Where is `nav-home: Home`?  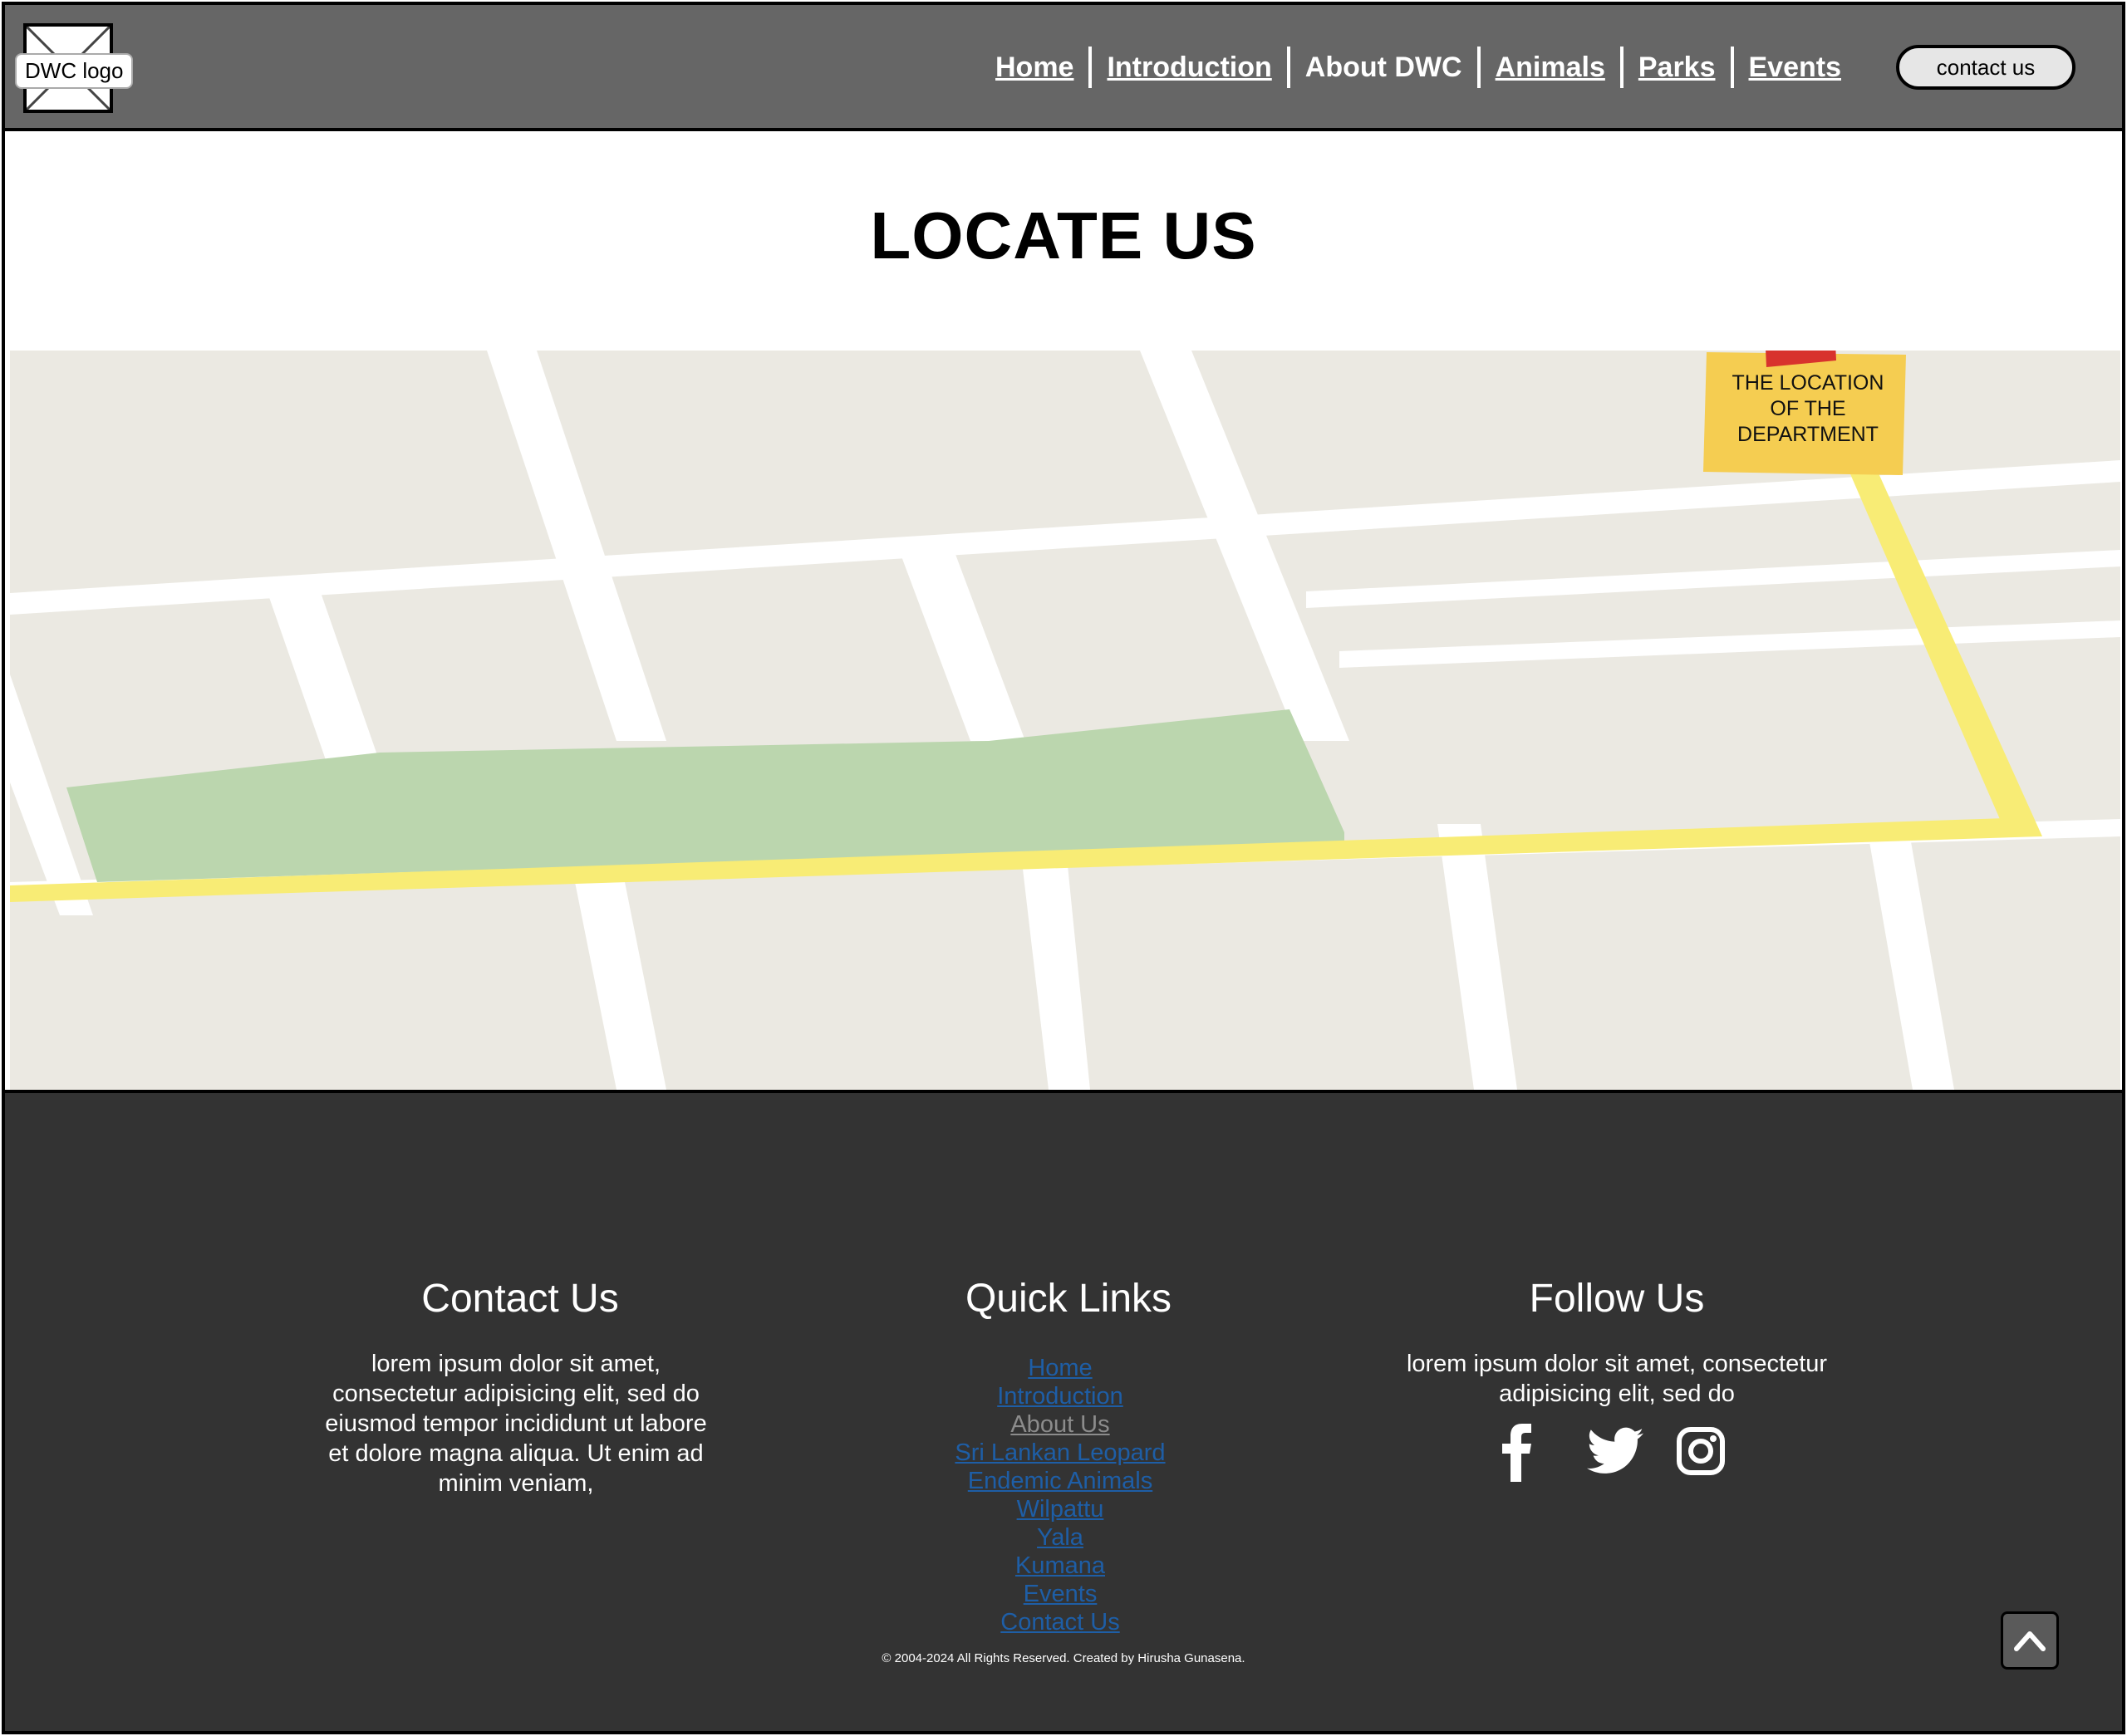 nav-home: Home is located at coordinates (1034, 67).